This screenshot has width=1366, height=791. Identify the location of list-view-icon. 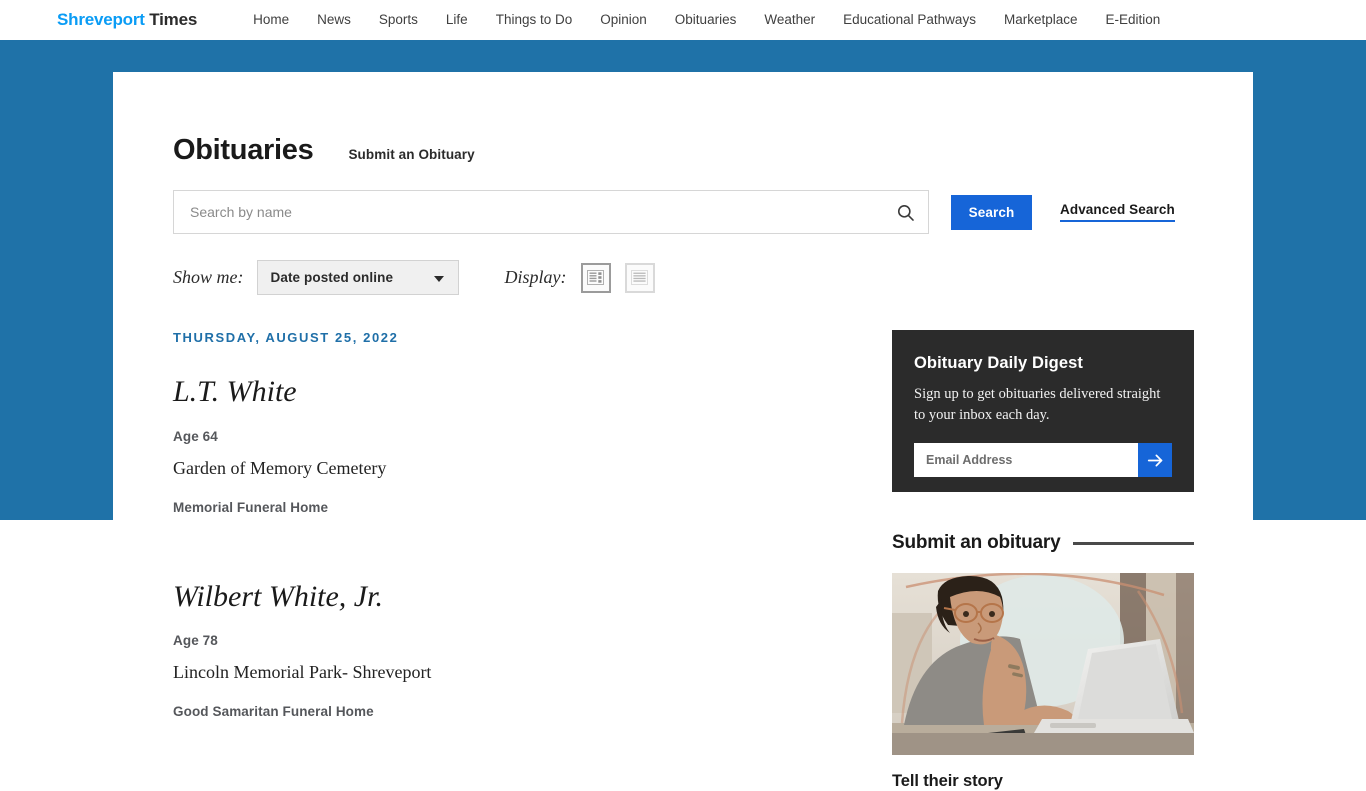
(639, 277).